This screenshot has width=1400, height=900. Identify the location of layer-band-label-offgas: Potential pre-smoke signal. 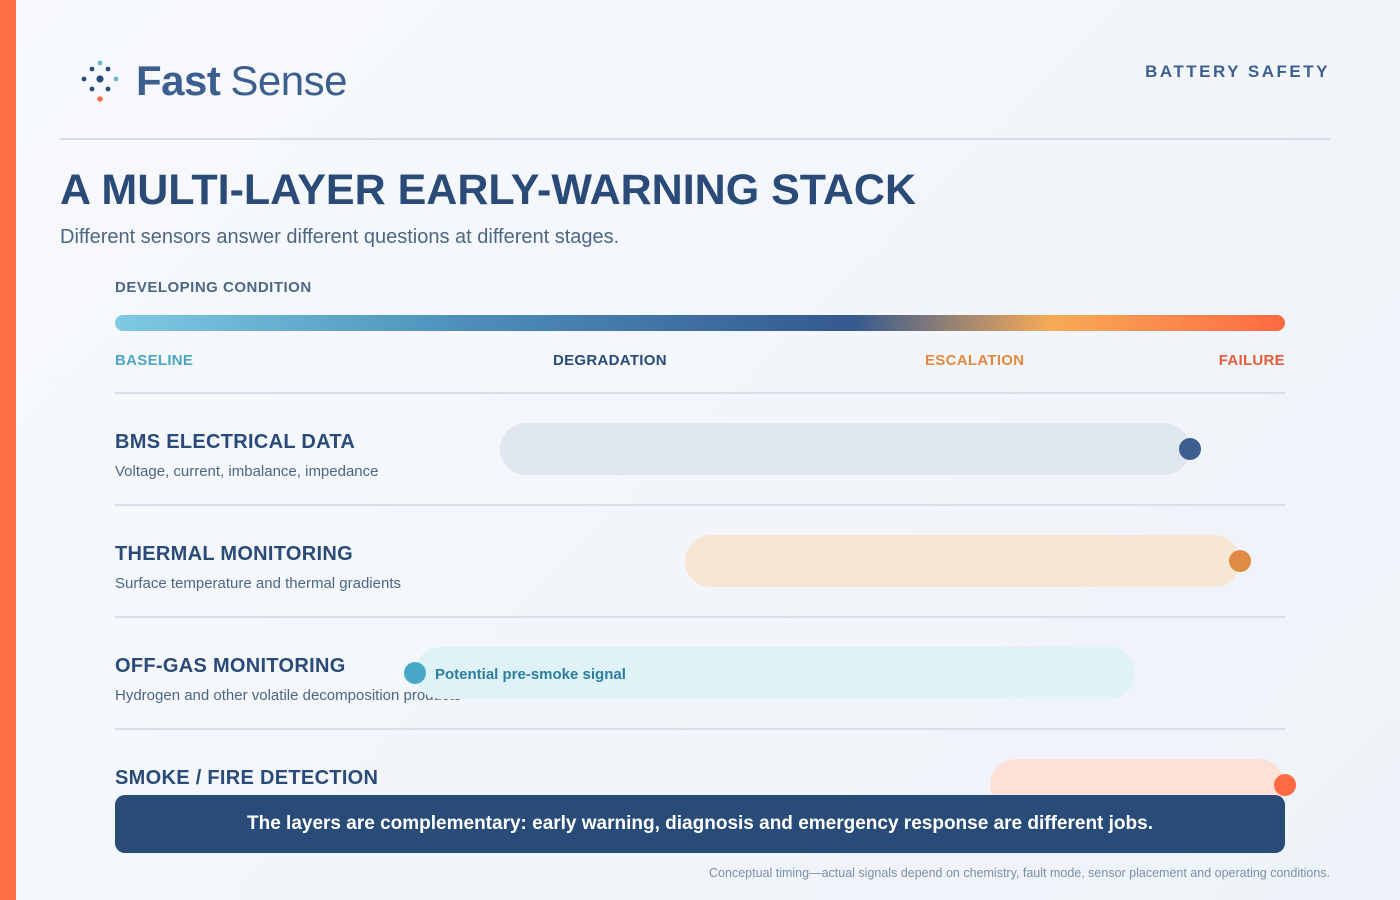
(530, 674).